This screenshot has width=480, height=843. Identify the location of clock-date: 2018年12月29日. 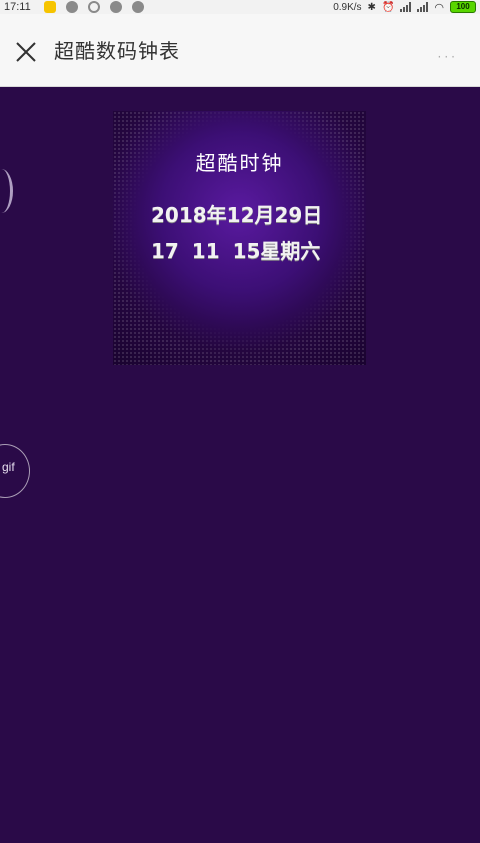
(237, 215).